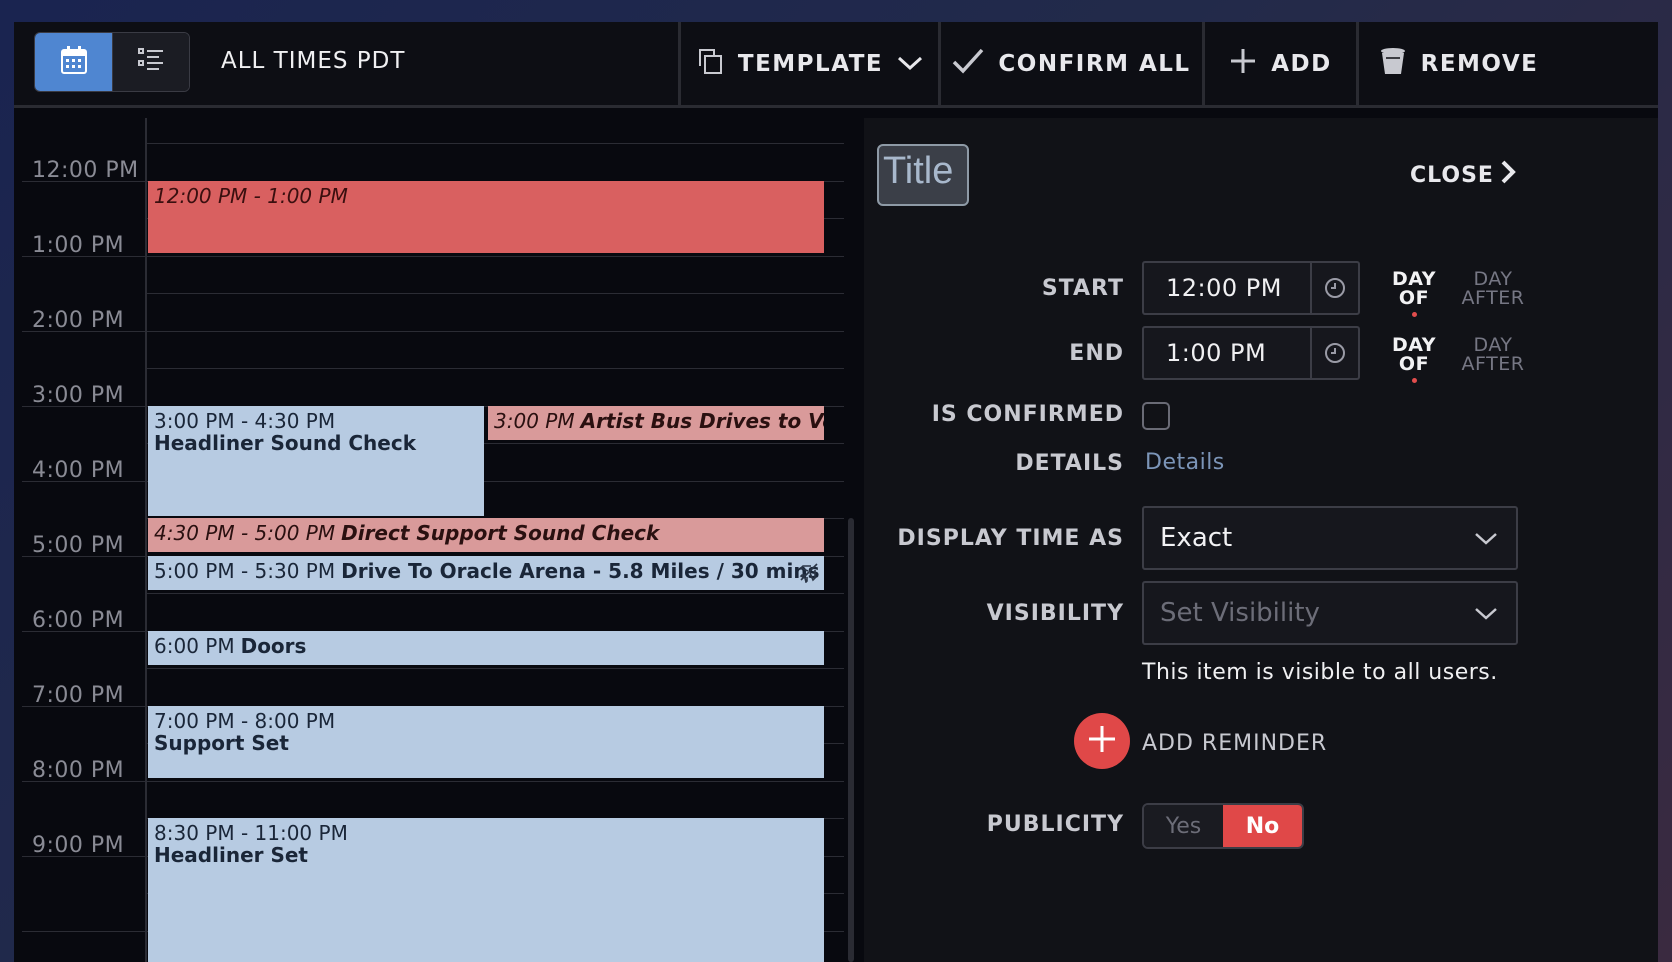 This screenshot has height=962, width=1672. Describe the element at coordinates (968, 64) in the screenshot. I see `checkmark-icon` at that location.